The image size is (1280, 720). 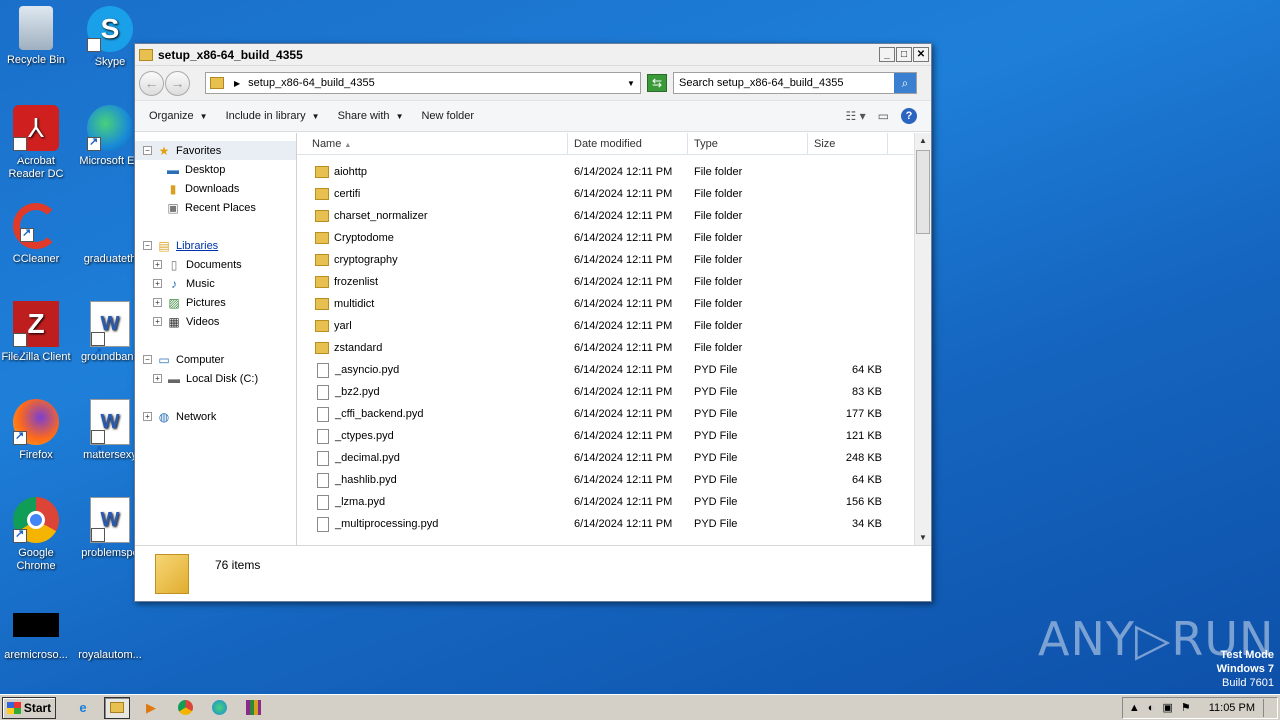 What do you see at coordinates (614, 348) in the screenshot?
I see `table-row: zstandard 6/14/2024 12:11 PM File folder` at bounding box center [614, 348].